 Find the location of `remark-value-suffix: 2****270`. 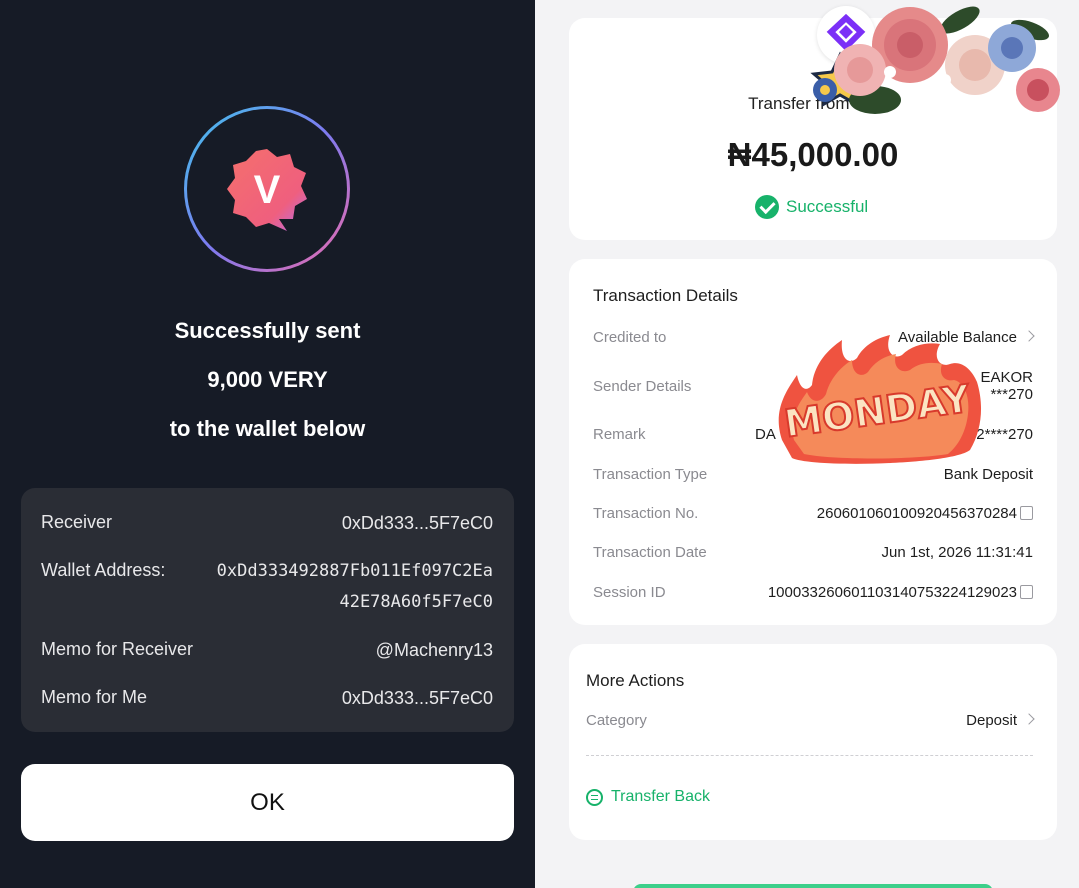

remark-value-suffix: 2****270 is located at coordinates (1004, 434).